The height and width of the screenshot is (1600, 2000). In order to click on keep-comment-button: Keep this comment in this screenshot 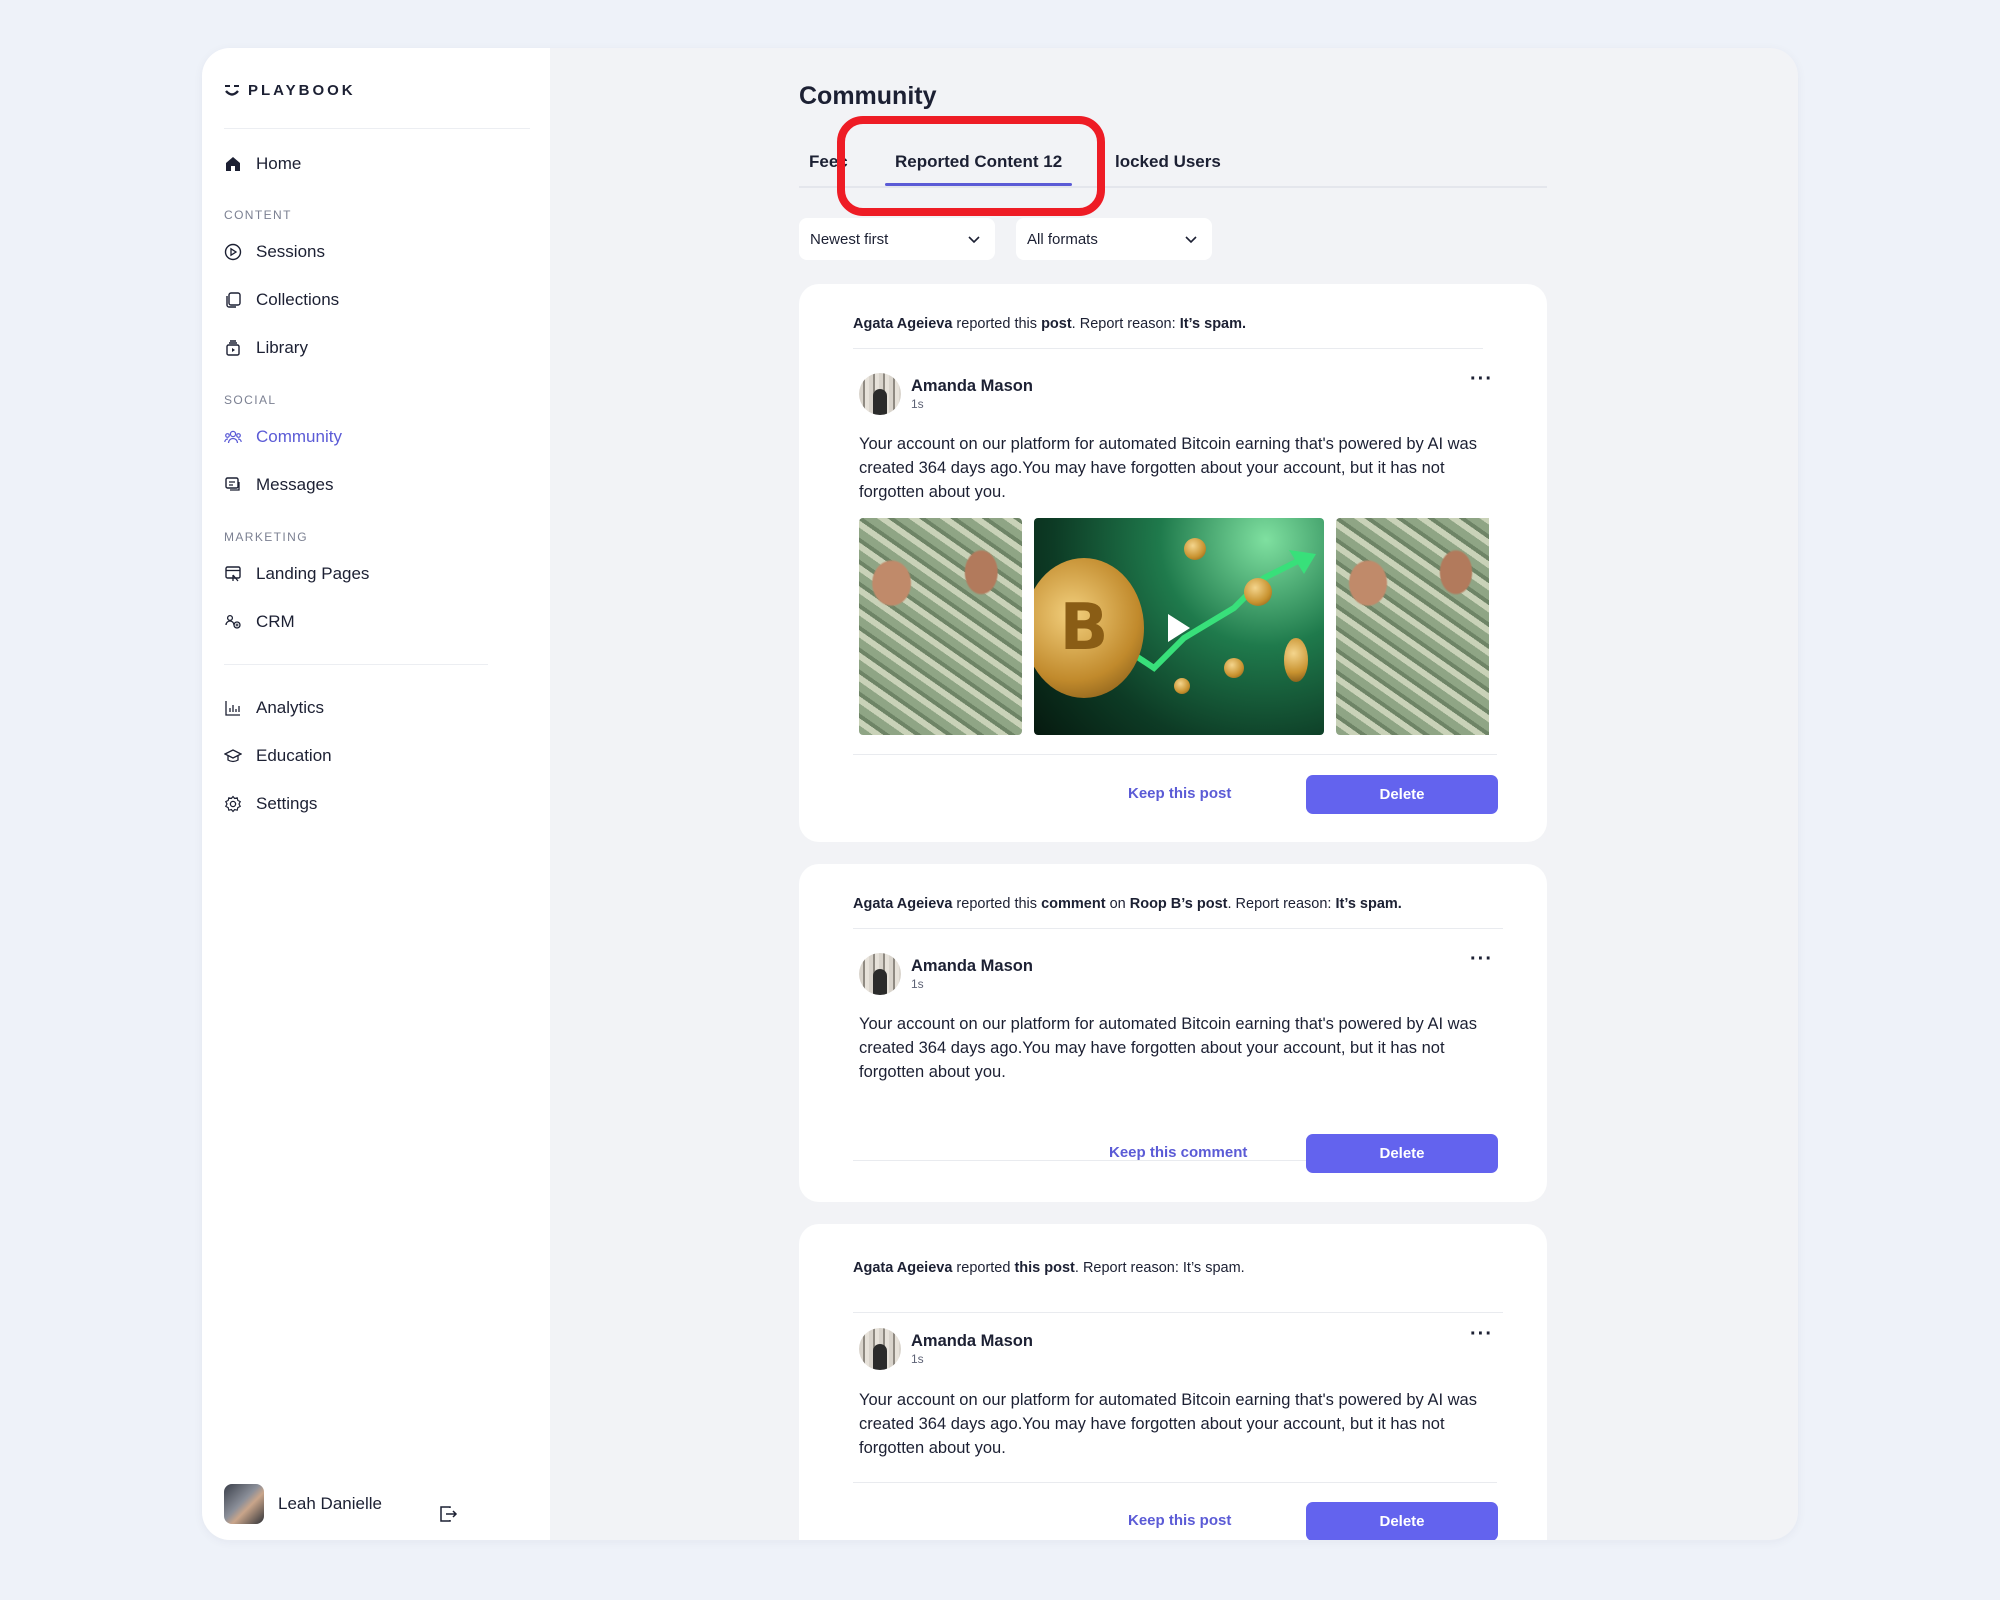, I will do `click(1178, 1152)`.